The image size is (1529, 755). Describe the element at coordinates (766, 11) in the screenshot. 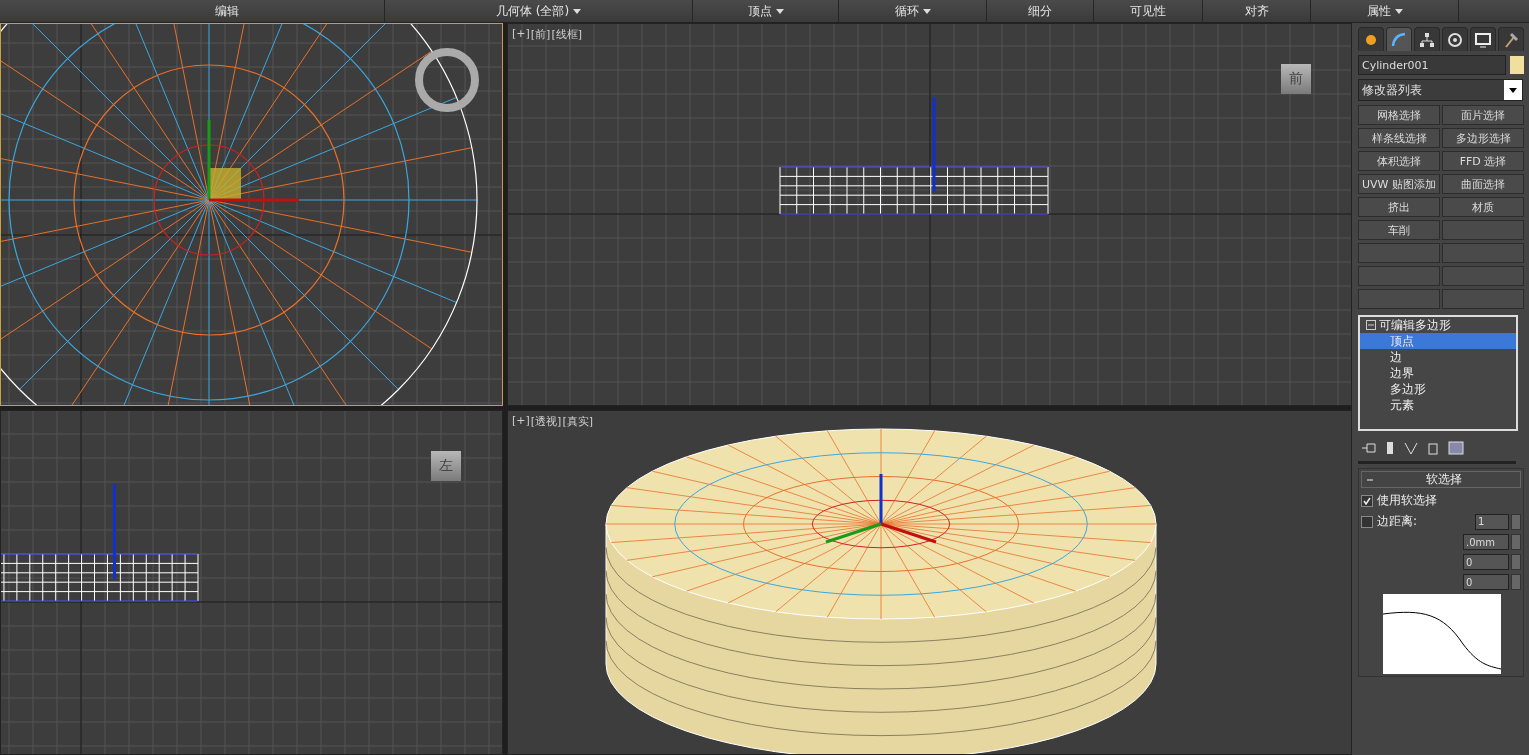

I see `ribbon-tab: 顶点` at that location.